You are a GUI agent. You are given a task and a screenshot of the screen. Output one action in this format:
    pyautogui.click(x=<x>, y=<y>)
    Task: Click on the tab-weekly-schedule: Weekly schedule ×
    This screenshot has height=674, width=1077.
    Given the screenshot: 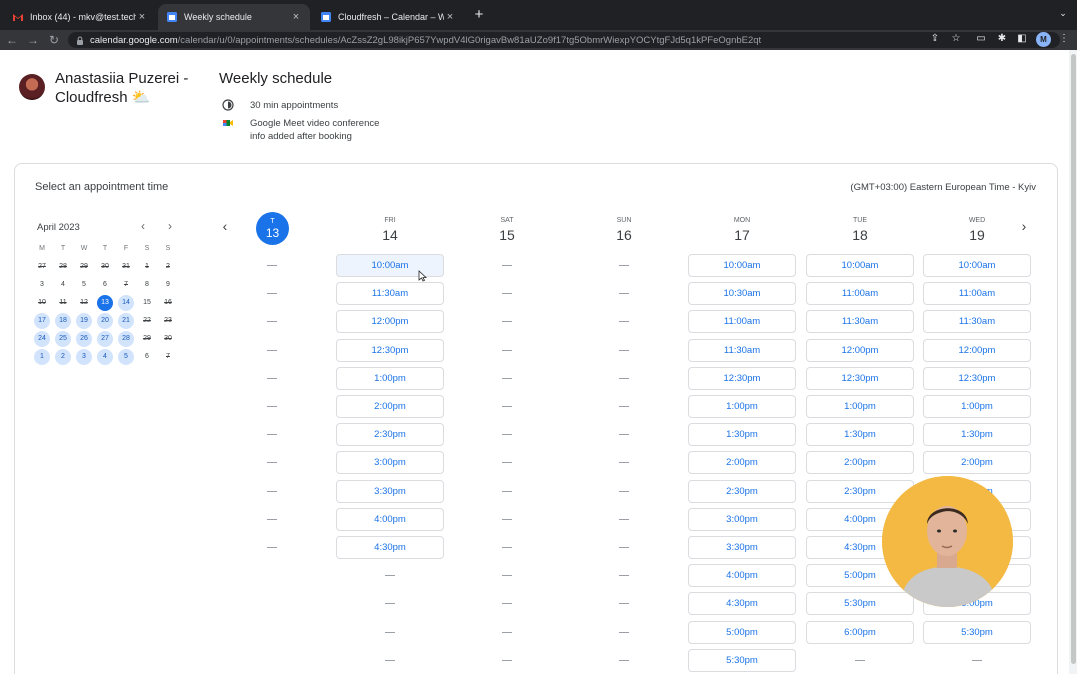 What is the action you would take?
    pyautogui.click(x=234, y=17)
    